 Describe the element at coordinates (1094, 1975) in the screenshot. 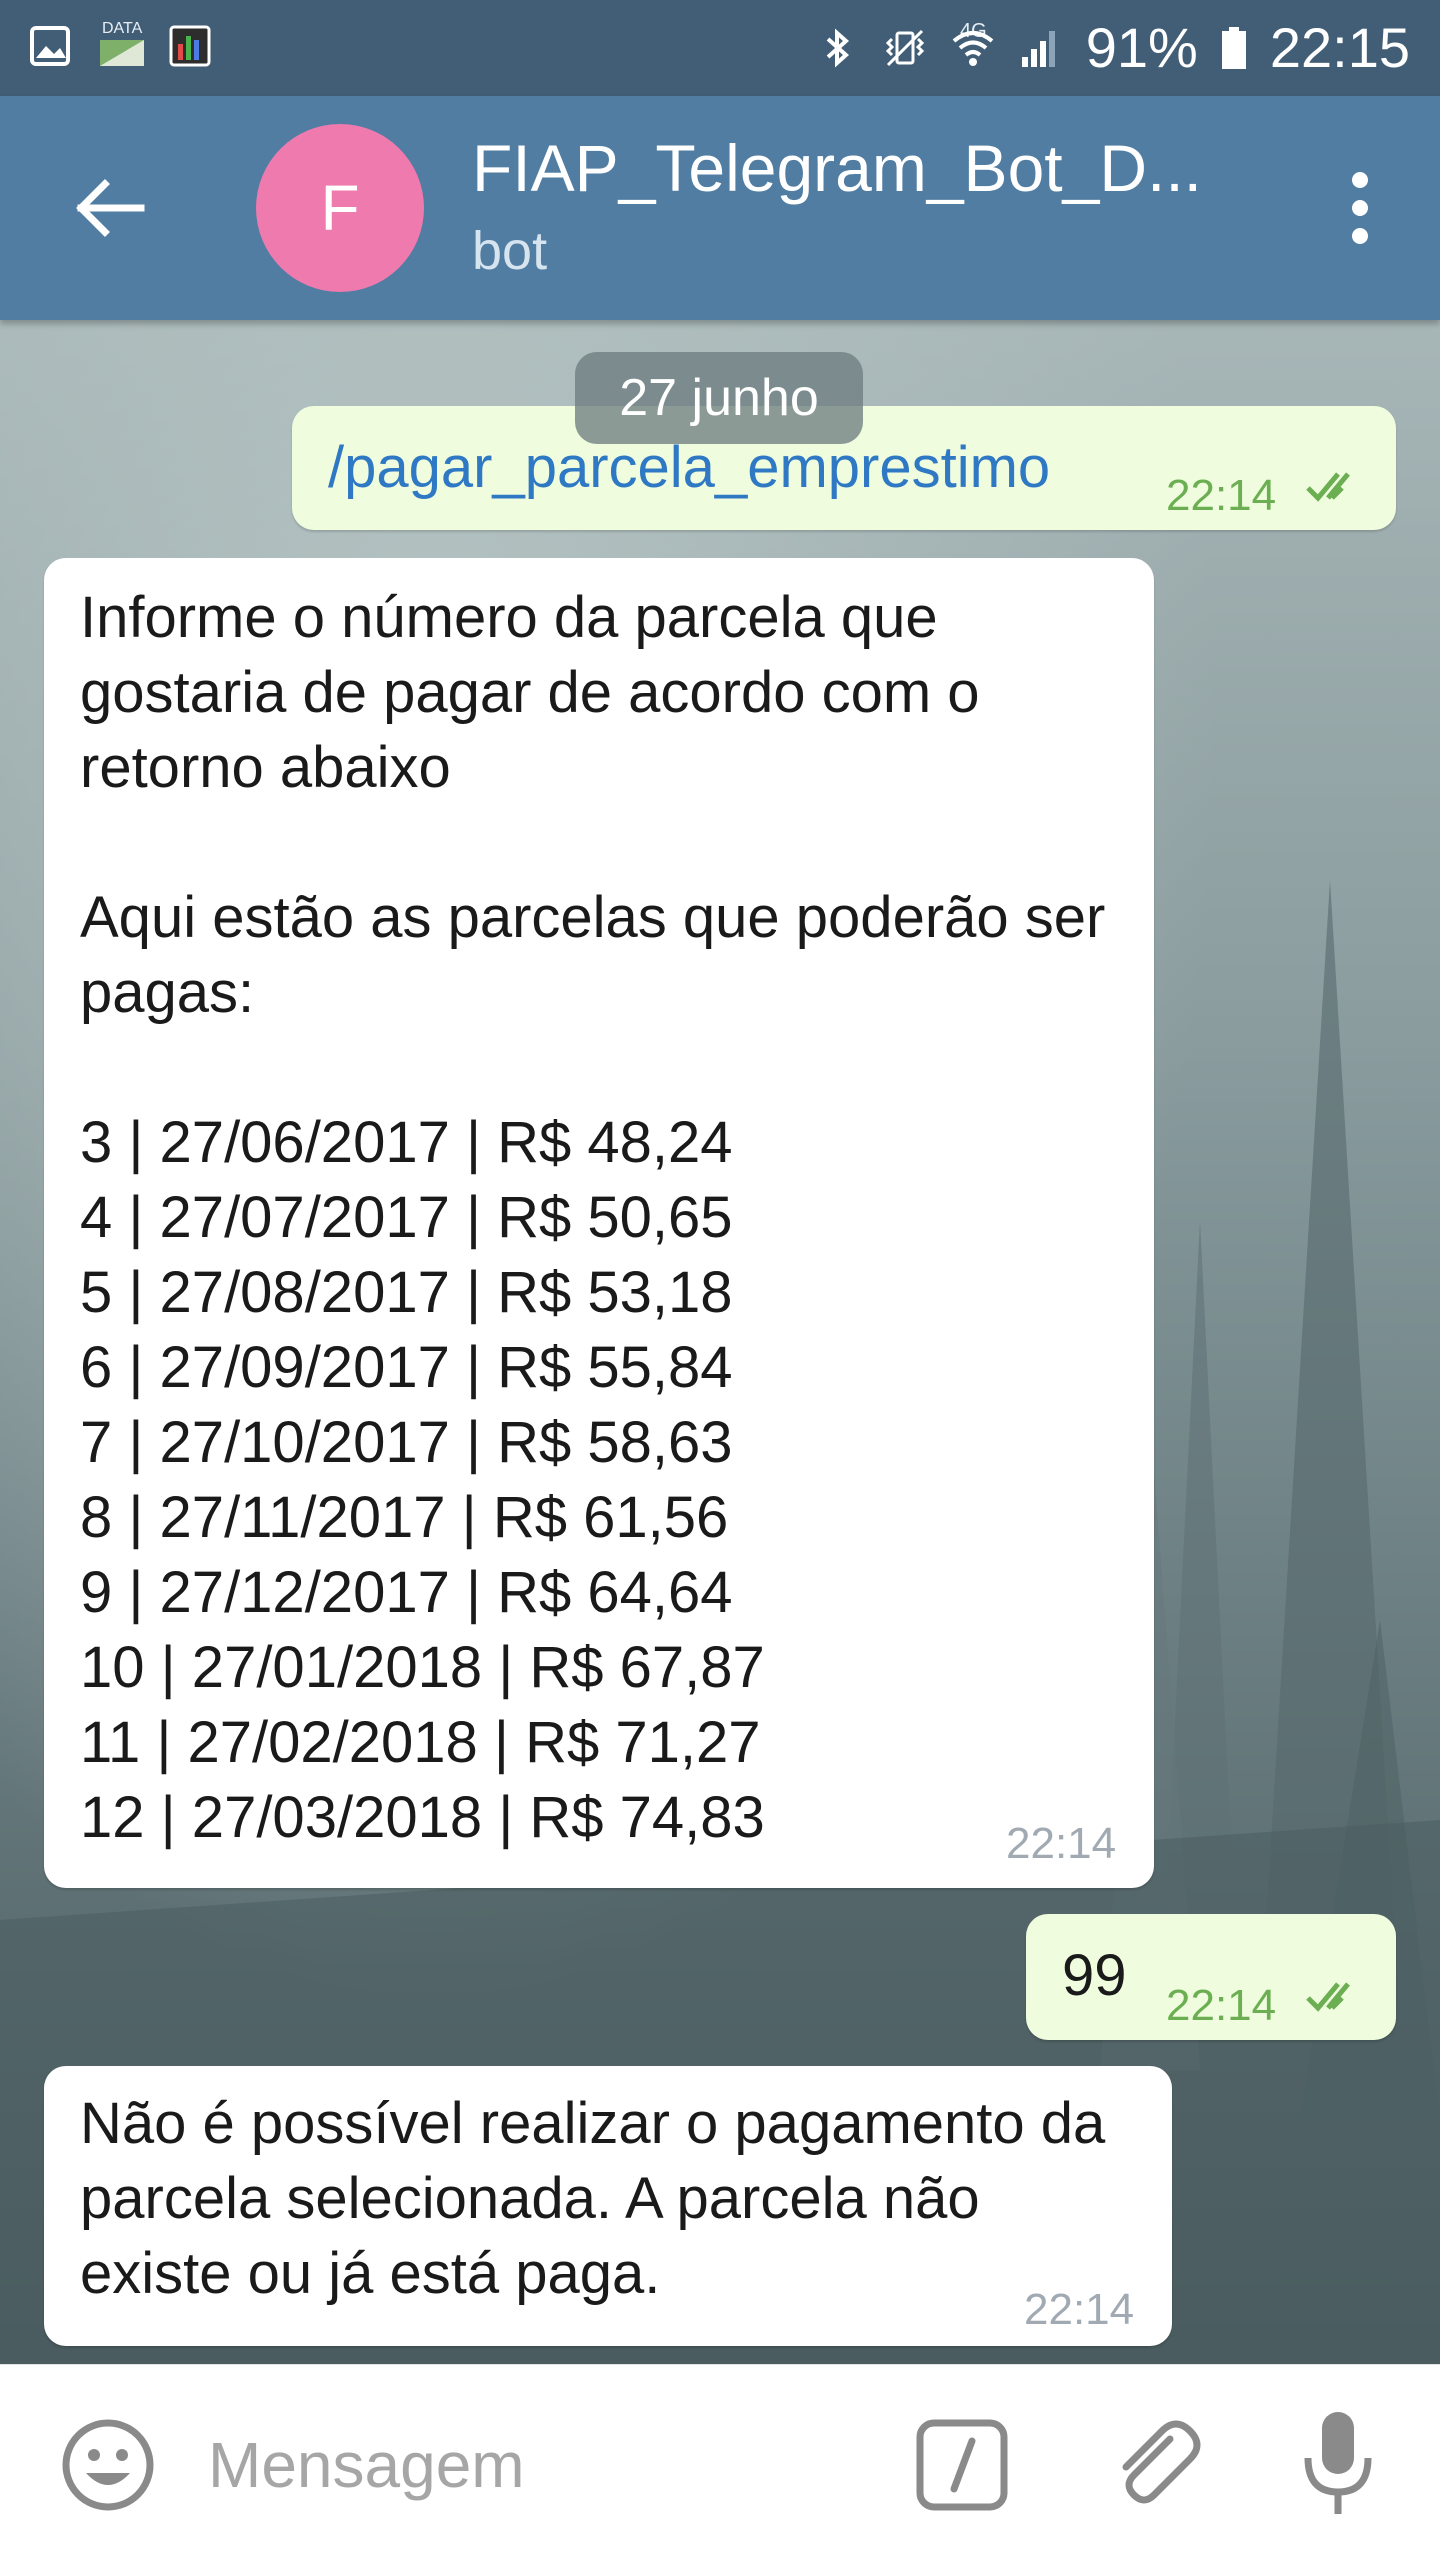

I see `message-text: 99` at that location.